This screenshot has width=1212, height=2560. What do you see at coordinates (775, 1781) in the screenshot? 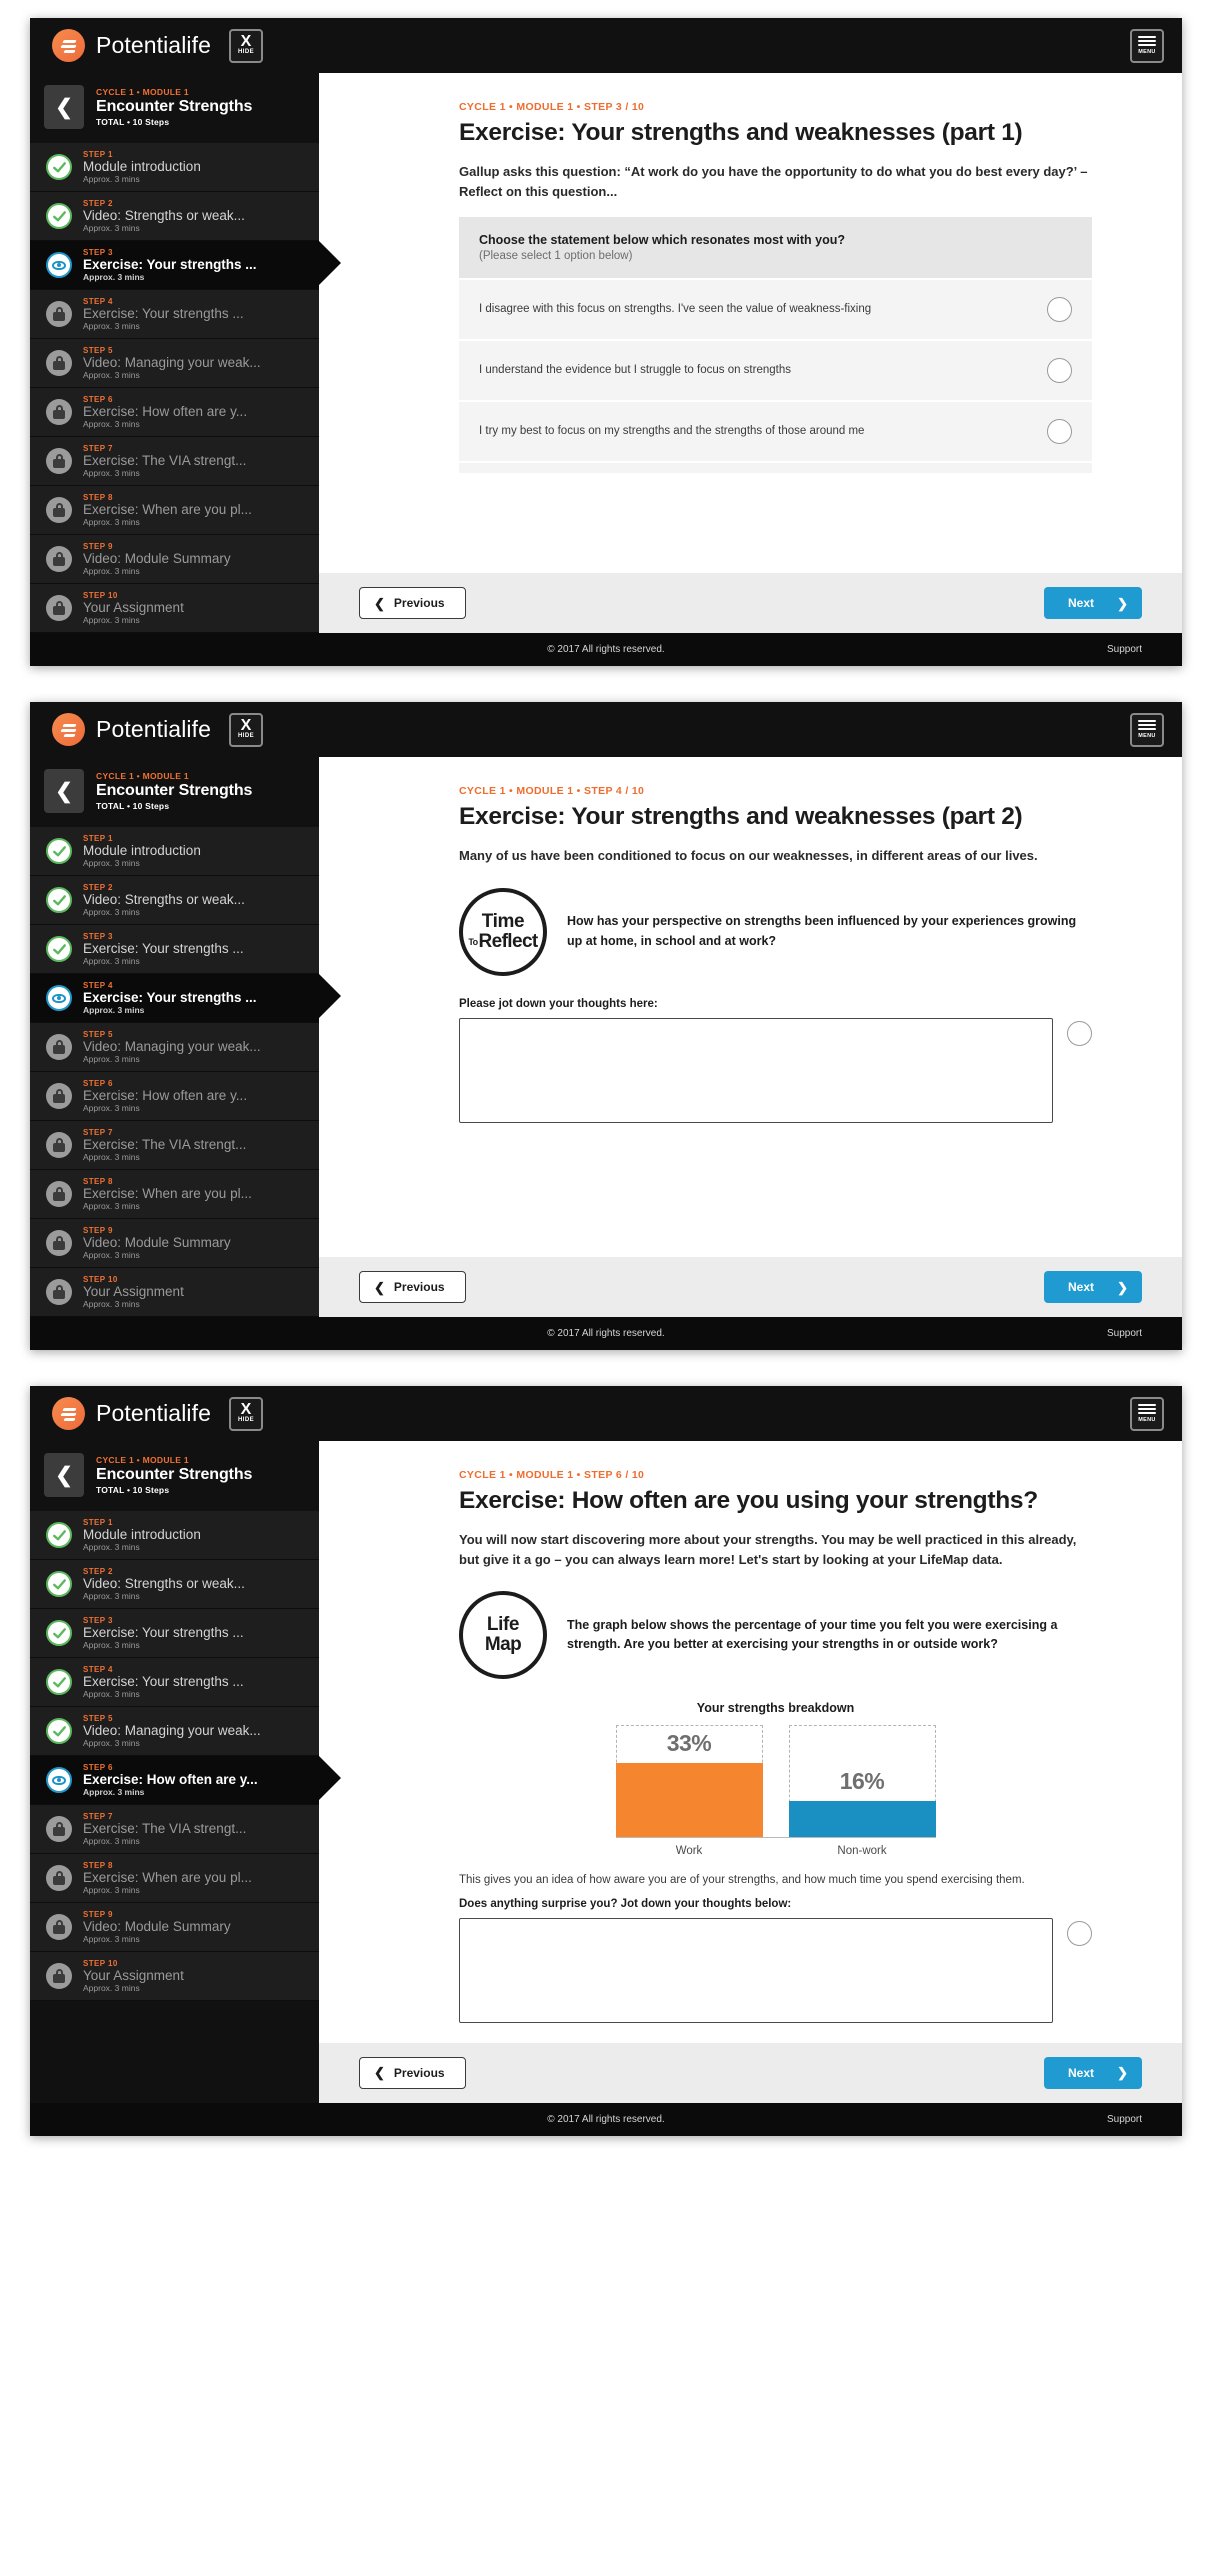
I see `chart-bars: 33% 16%` at bounding box center [775, 1781].